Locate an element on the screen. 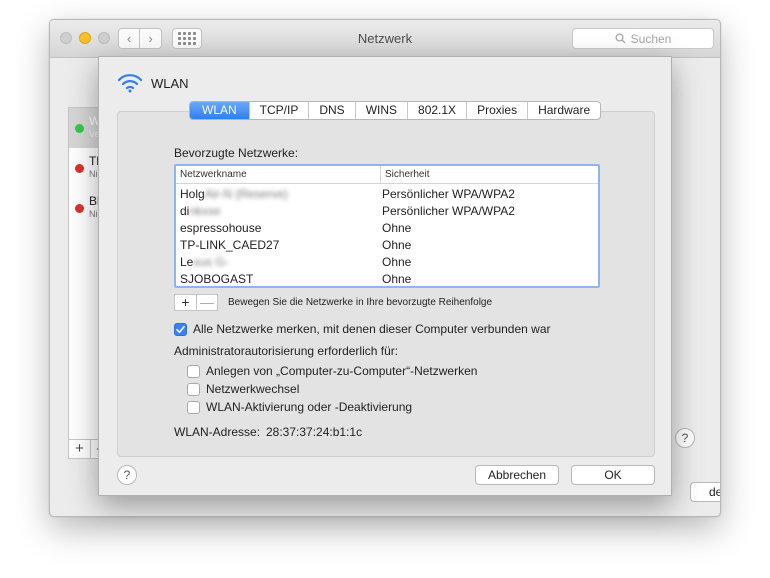  checkmark-icon is located at coordinates (180, 329).